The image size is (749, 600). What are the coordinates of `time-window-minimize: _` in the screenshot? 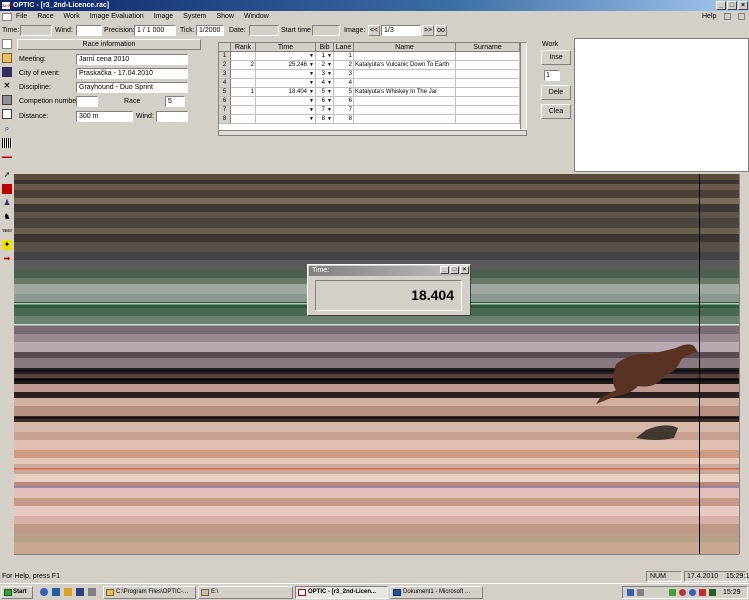 It's located at (444, 270).